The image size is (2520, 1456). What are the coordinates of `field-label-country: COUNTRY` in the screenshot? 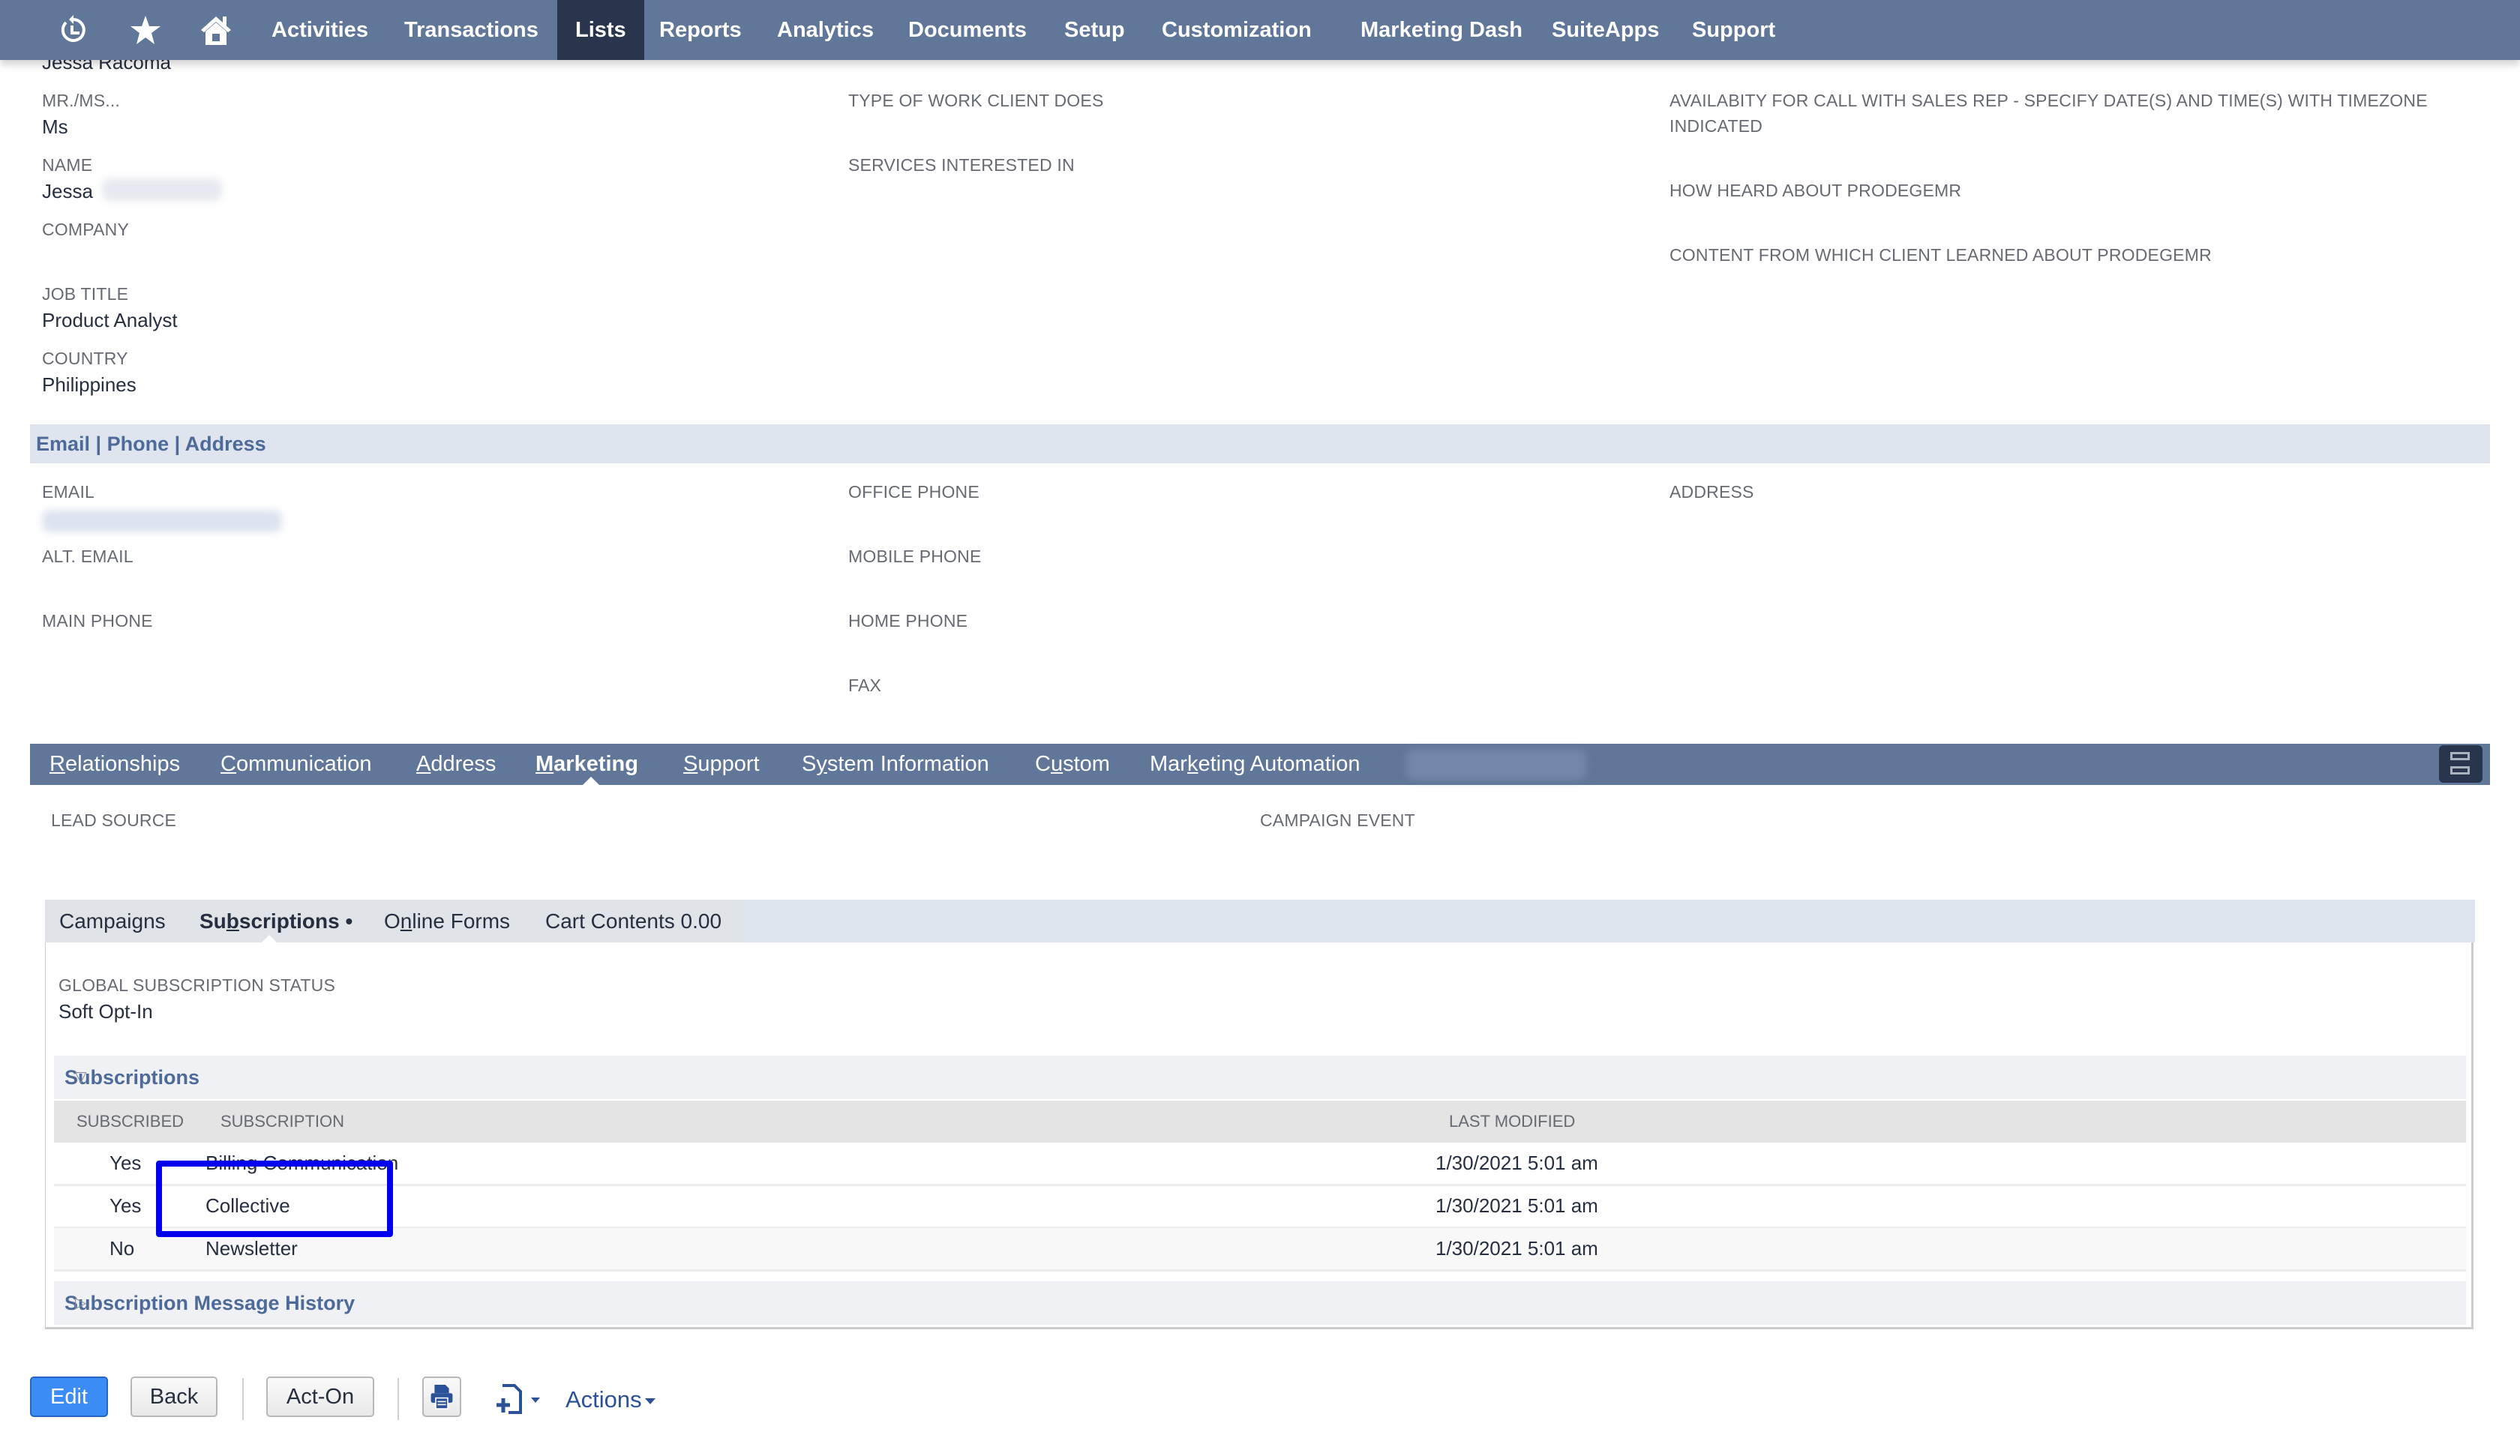 It's located at (85, 358).